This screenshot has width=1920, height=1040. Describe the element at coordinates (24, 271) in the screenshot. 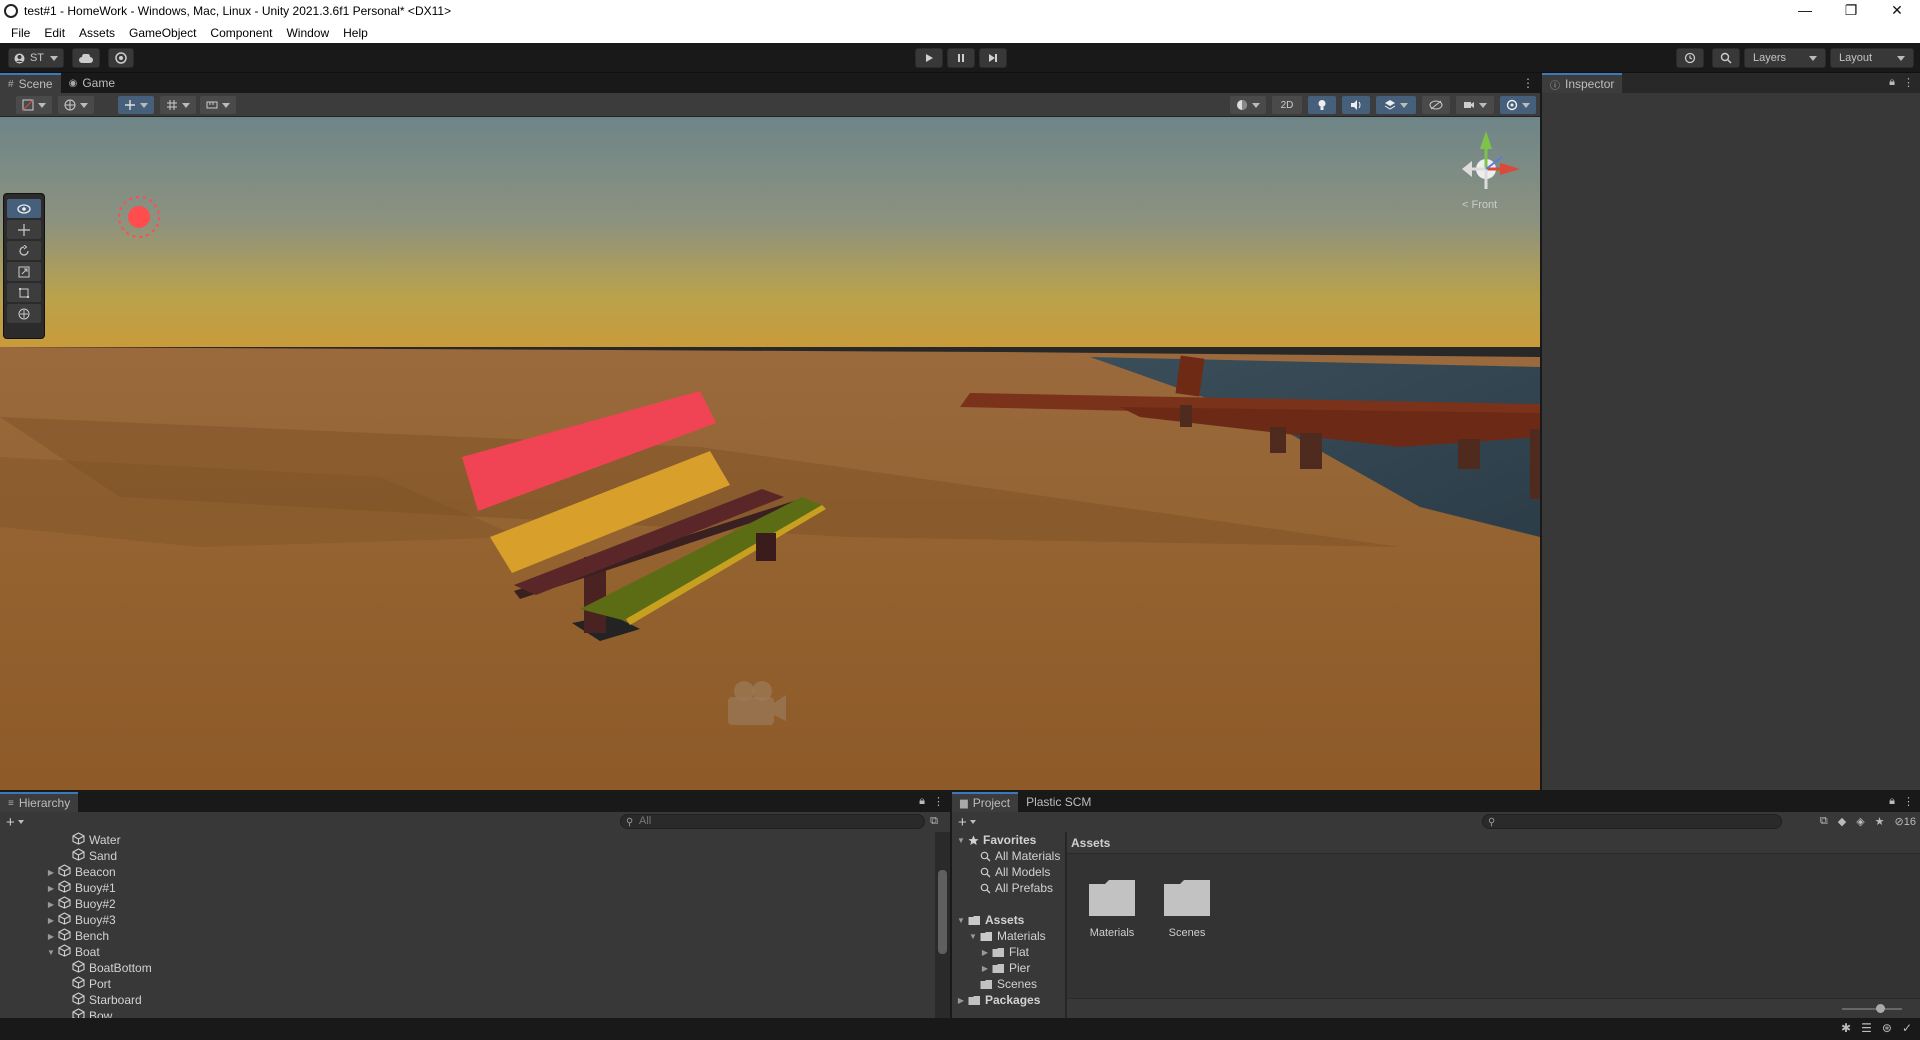

I see `scale-tool-button` at that location.